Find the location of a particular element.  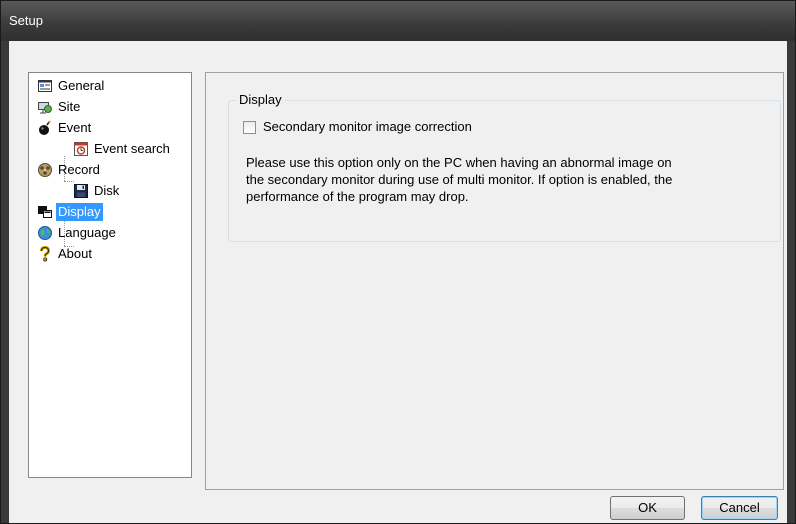

display-group-title: Display is located at coordinates (260, 99).